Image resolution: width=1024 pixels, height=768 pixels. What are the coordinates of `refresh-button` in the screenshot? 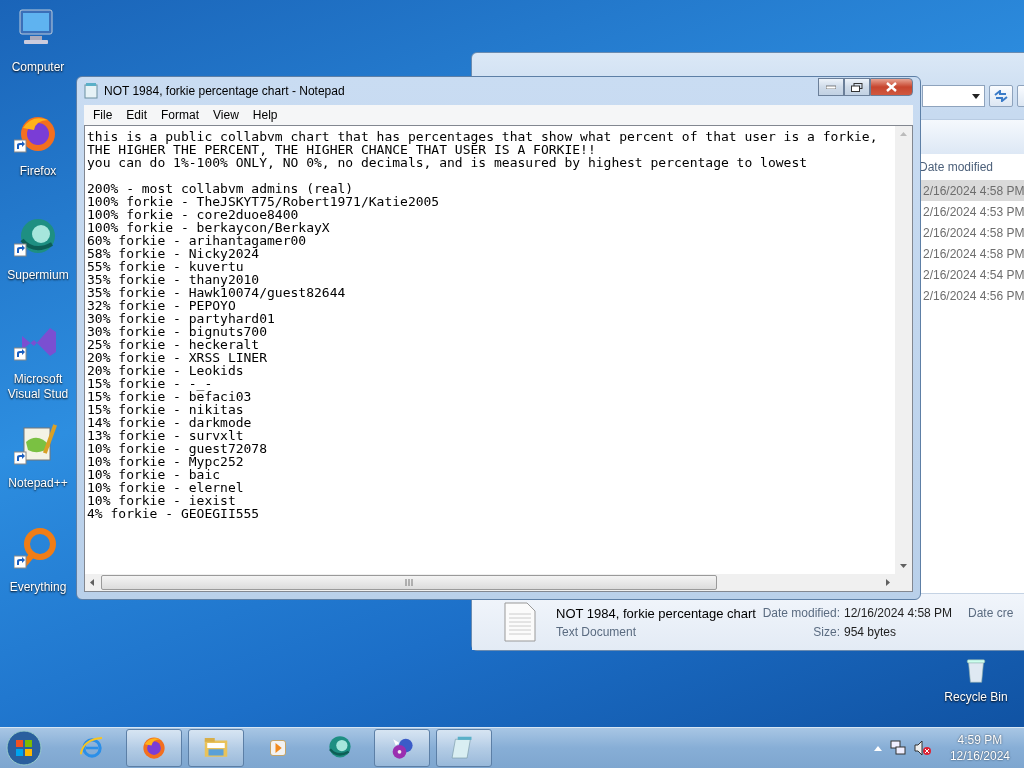 It's located at (1001, 96).